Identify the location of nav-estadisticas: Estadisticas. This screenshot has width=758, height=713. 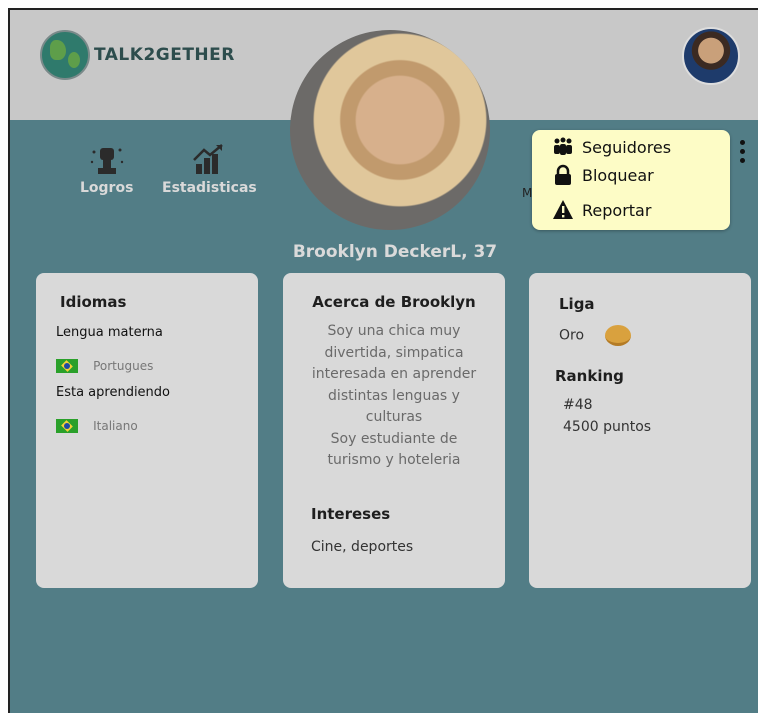
(209, 169).